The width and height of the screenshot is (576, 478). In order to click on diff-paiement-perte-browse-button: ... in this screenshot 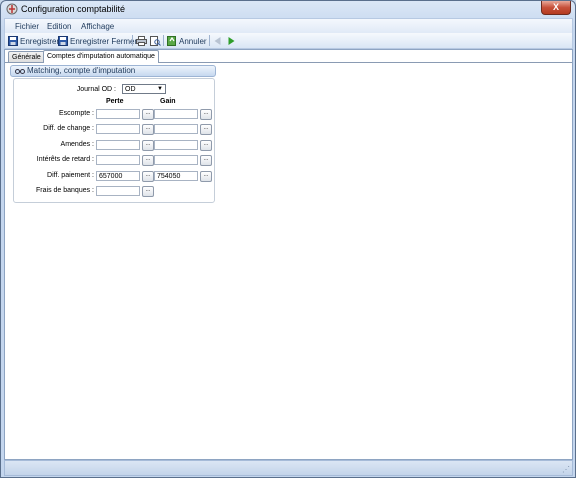, I will do `click(148, 176)`.